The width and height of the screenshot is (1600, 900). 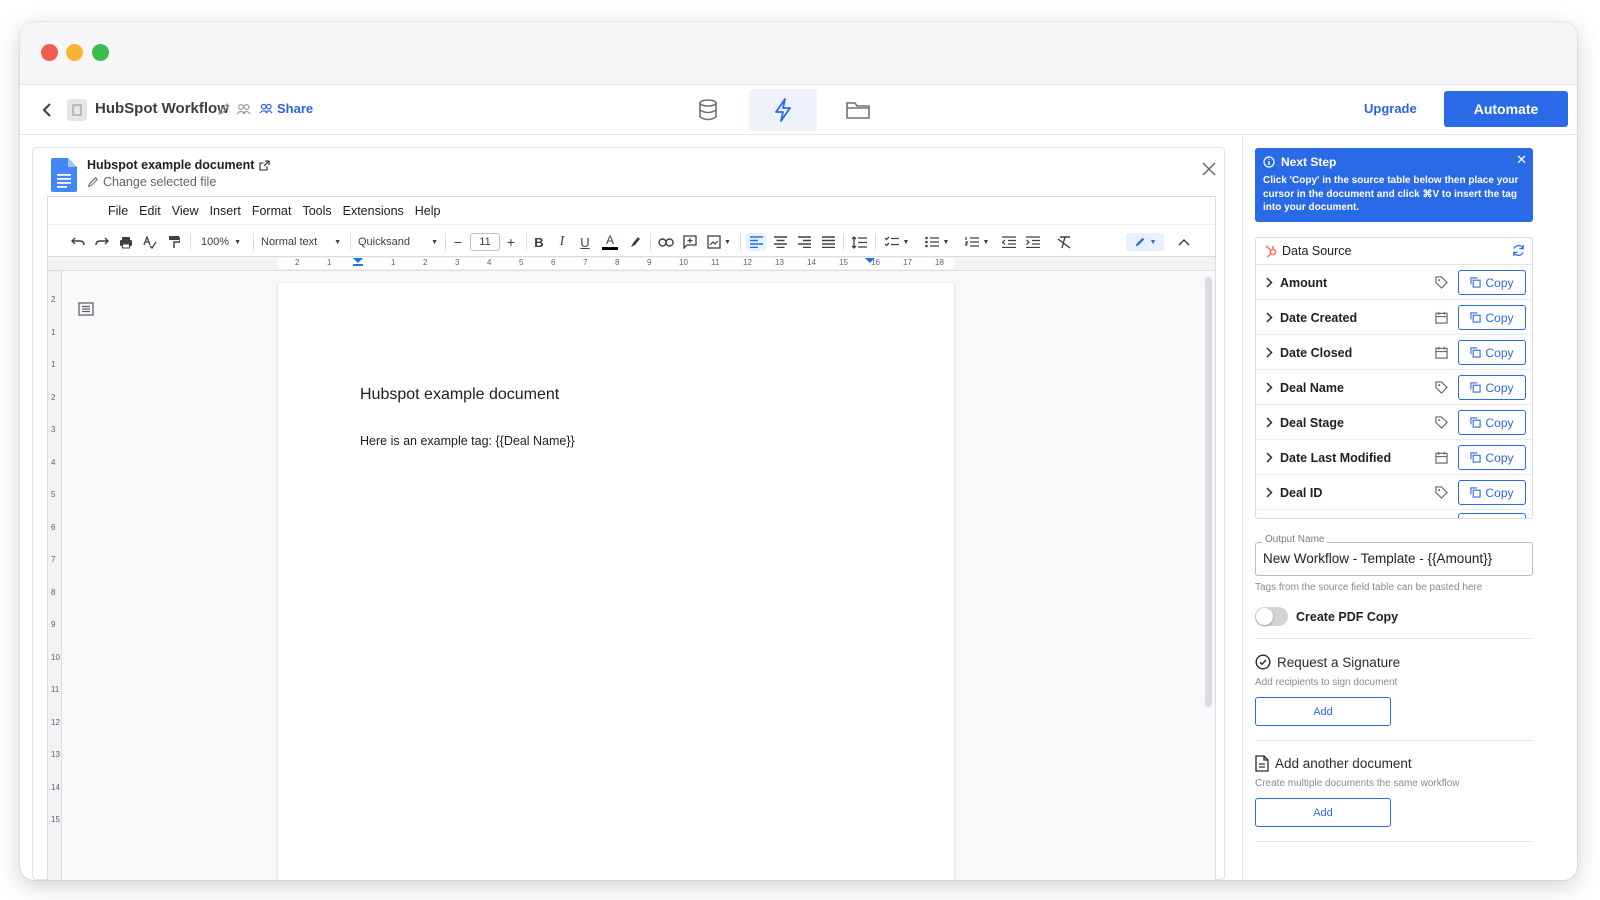 I want to click on align-right-icon, so click(x=804, y=242).